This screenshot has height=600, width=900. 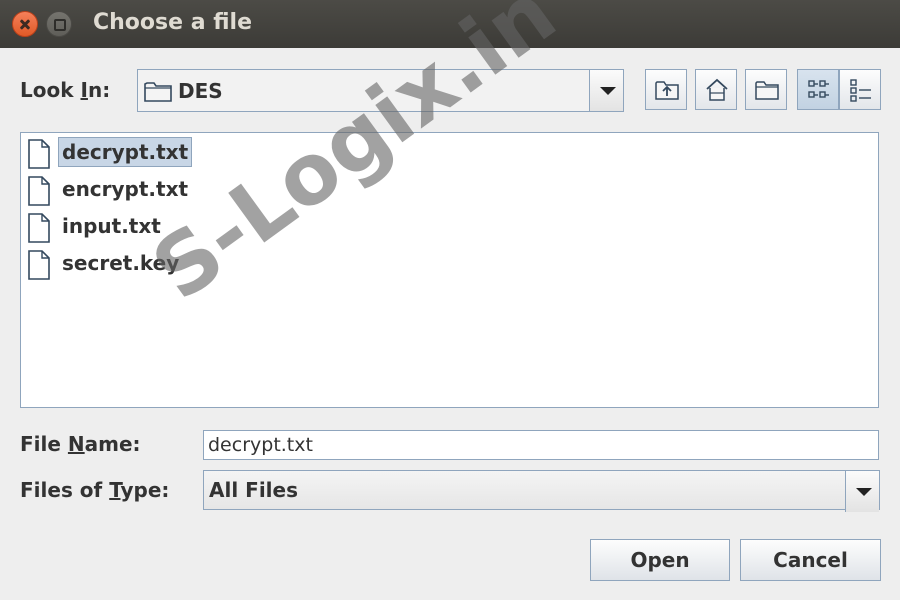 What do you see at coordinates (253, 490) in the screenshot?
I see `files-of-type-value: All Files` at bounding box center [253, 490].